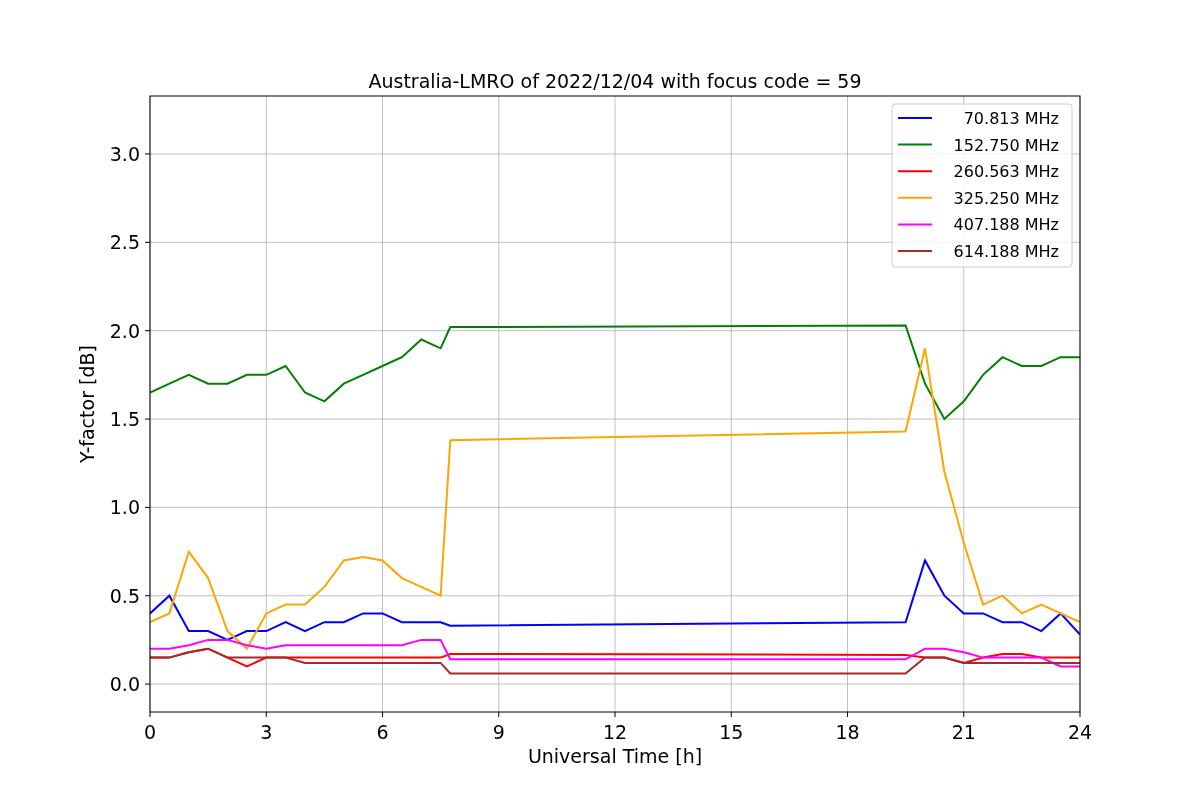 The width and height of the screenshot is (1200, 800). Describe the element at coordinates (124, 330) in the screenshot. I see `y-tick-label: 2.0` at that location.